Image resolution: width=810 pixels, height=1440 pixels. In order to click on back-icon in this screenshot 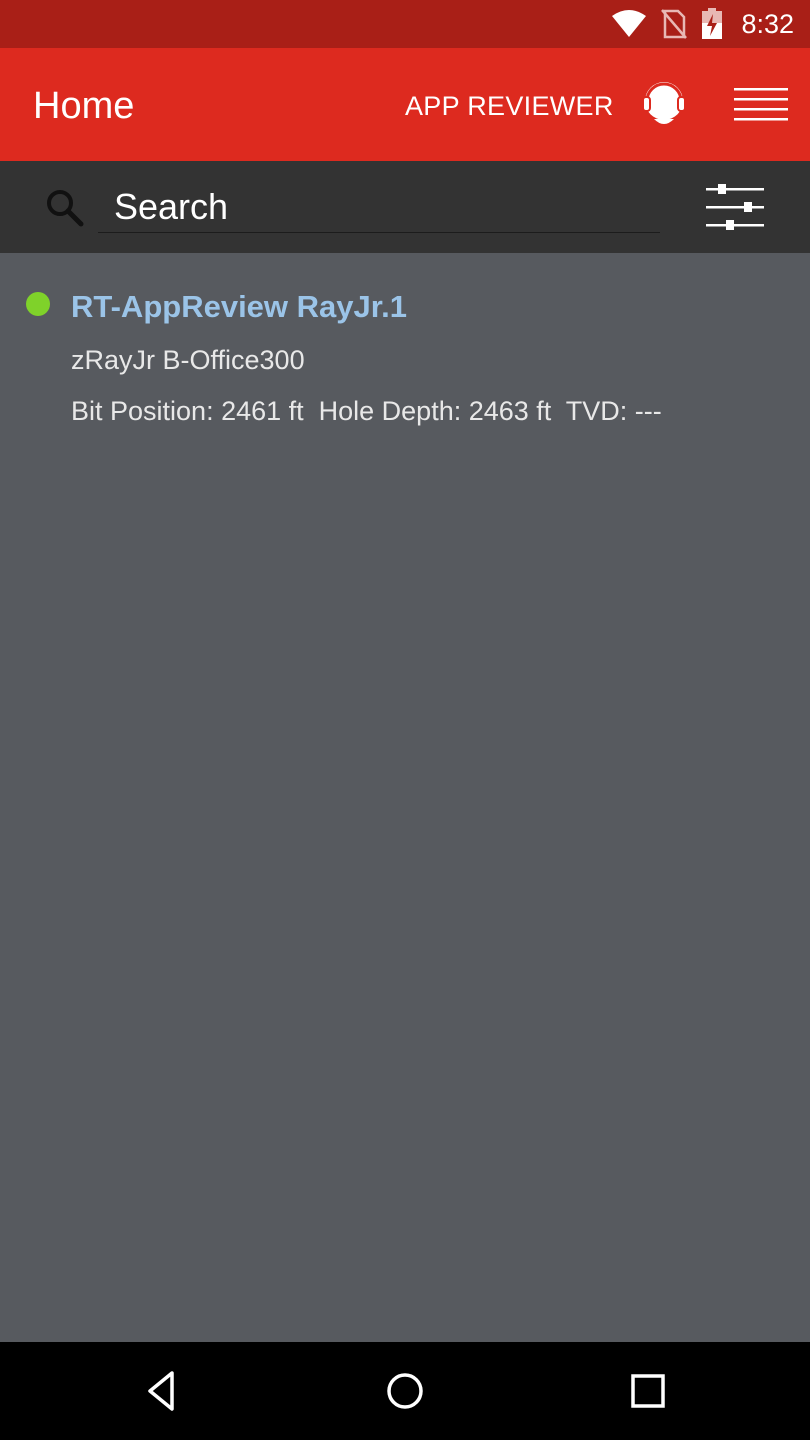, I will do `click(163, 1391)`.